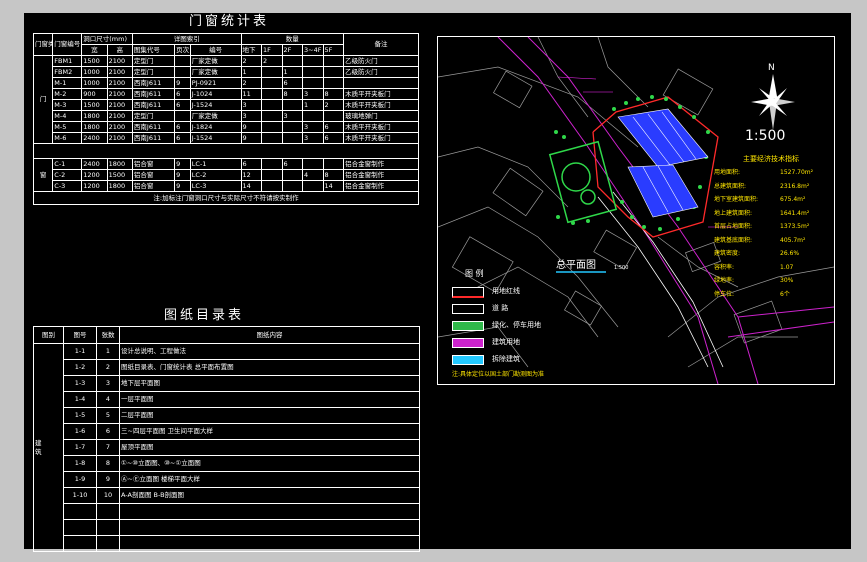  What do you see at coordinates (215, 175) in the screenshot?
I see `cell-id: LC-2` at bounding box center [215, 175].